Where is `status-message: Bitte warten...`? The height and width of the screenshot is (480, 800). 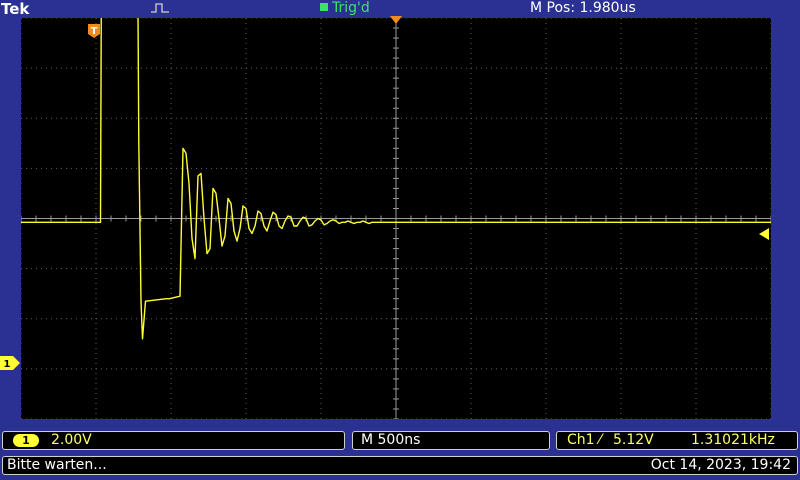
status-message: Bitte warten... is located at coordinates (57, 465).